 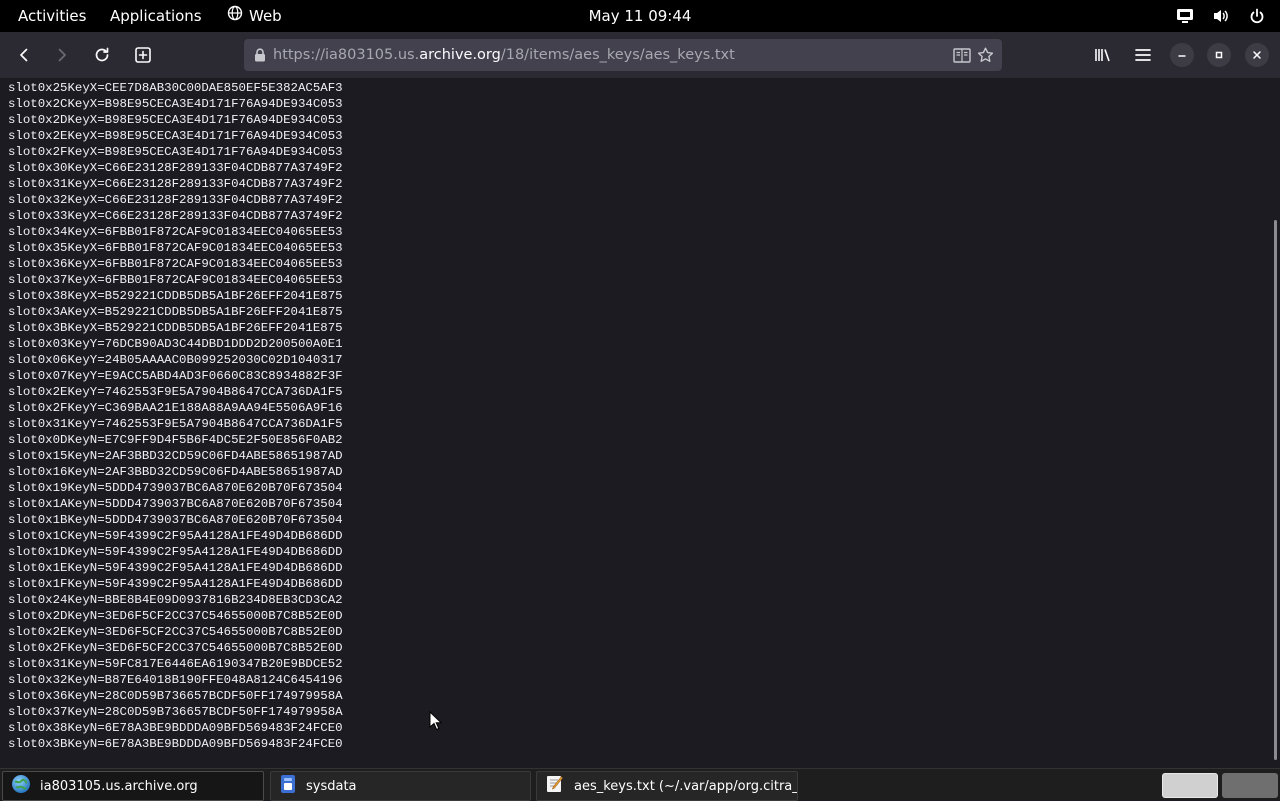 I want to click on forward-arrow-icon, so click(x=62, y=55).